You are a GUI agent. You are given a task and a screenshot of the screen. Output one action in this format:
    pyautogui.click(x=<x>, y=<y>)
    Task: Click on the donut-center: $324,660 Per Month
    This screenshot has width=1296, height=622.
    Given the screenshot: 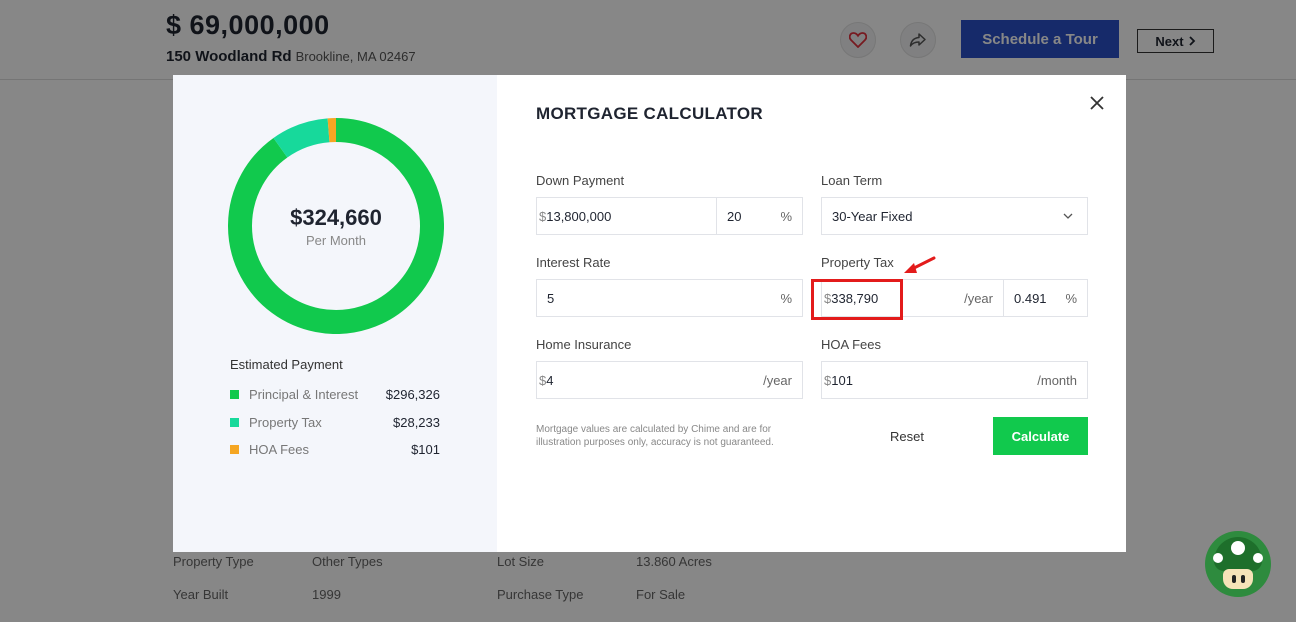 What is the action you would take?
    pyautogui.click(x=336, y=226)
    